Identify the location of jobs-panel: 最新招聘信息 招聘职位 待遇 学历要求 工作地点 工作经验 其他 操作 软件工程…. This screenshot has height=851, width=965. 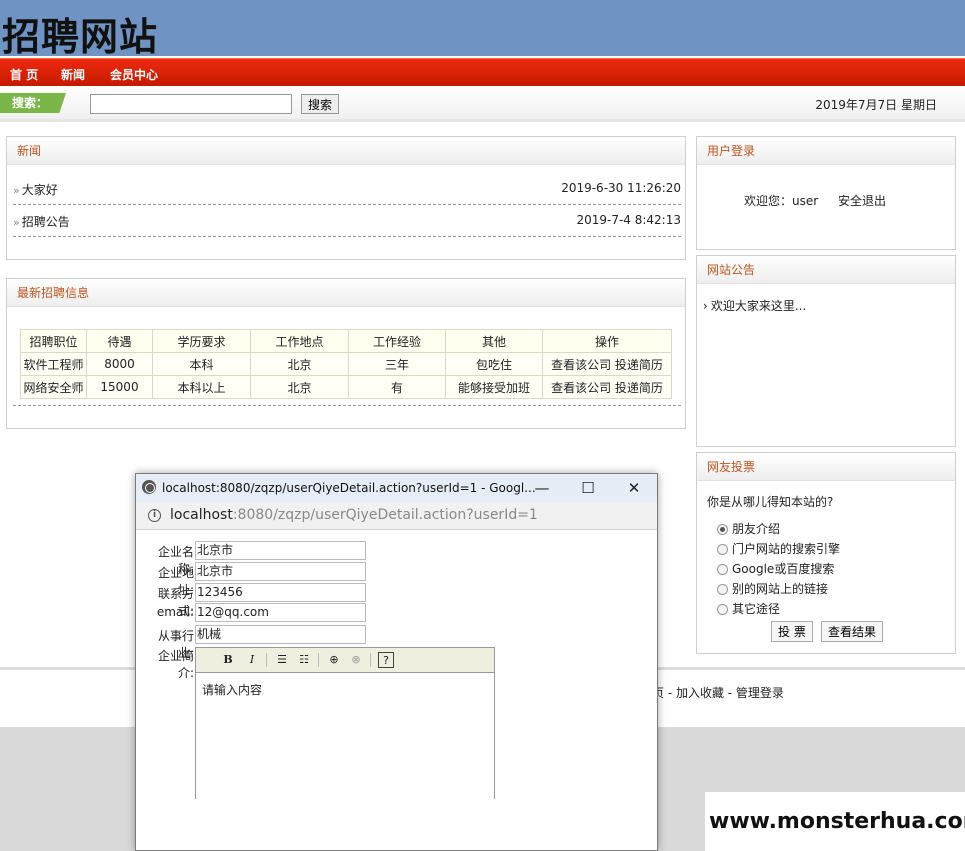
(346, 353).